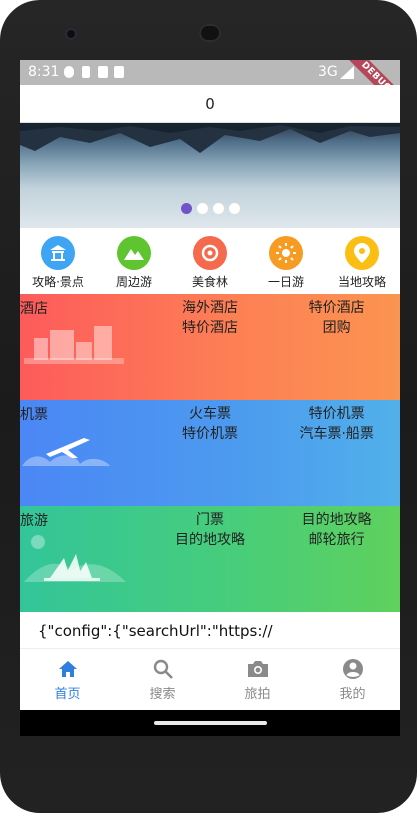  Describe the element at coordinates (119, 72) in the screenshot. I see `text-icon` at that location.